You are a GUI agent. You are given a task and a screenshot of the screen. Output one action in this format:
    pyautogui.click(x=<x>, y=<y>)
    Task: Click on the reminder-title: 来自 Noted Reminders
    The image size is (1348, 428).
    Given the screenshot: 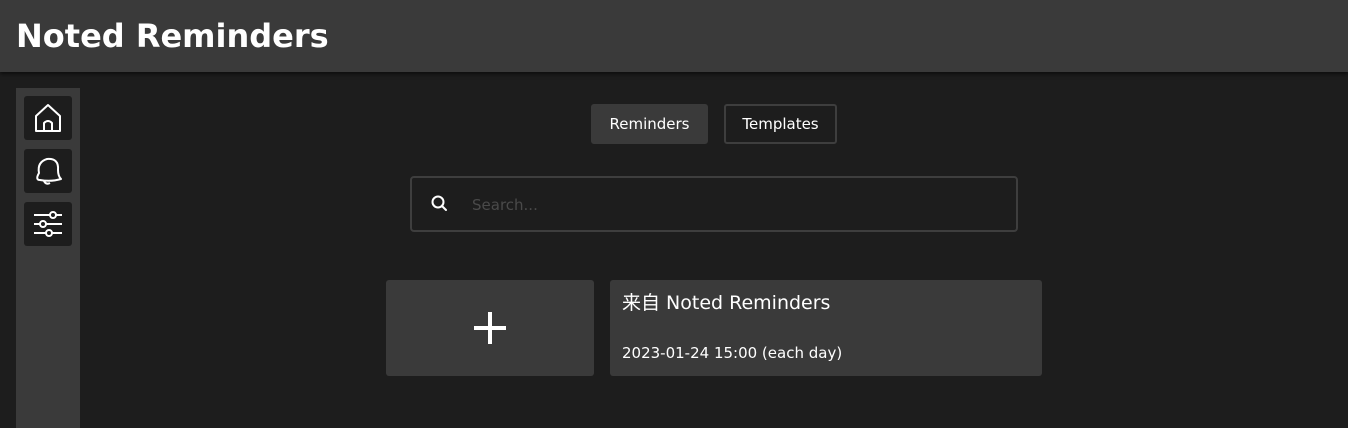 What is the action you would take?
    pyautogui.click(x=726, y=303)
    